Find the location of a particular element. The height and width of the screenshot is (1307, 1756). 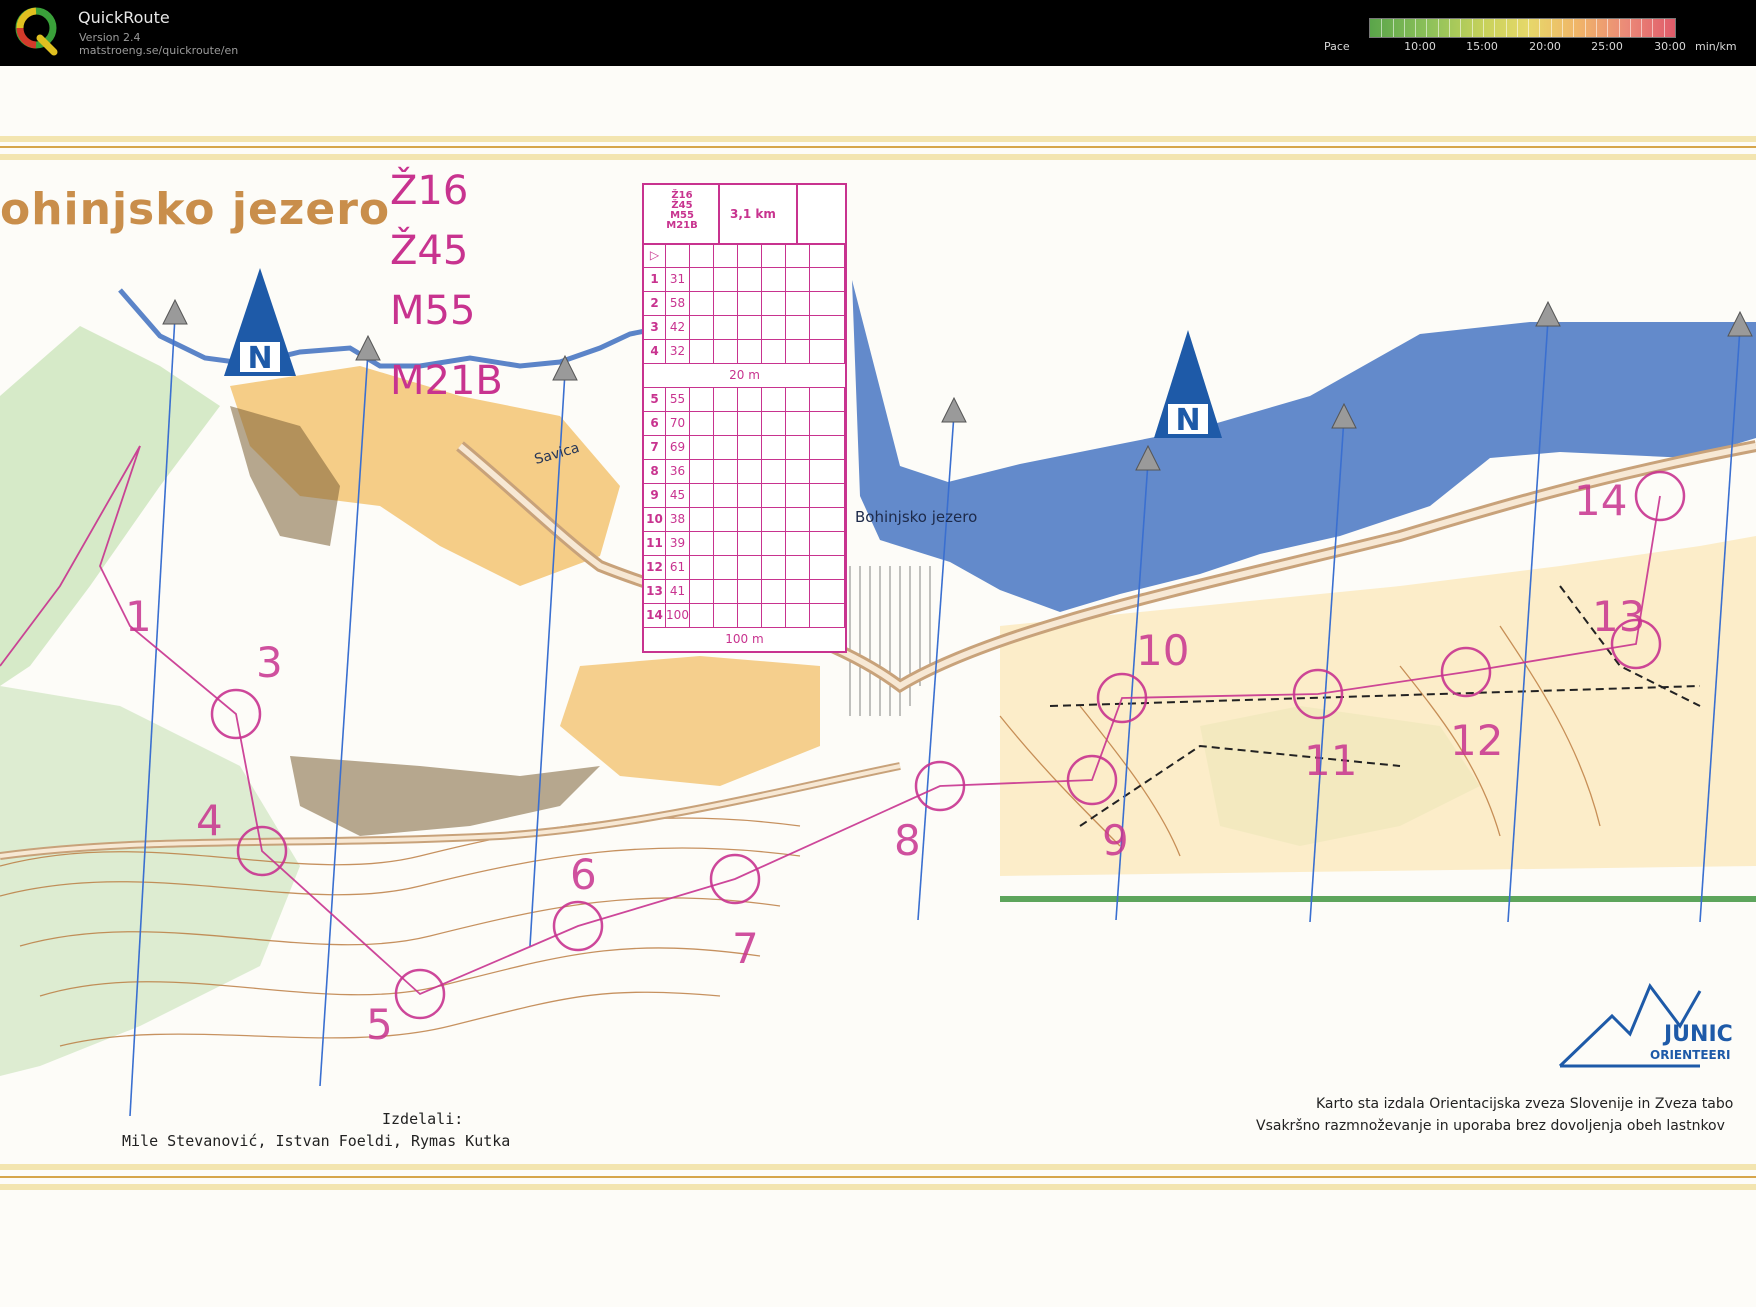

control-code-cell: 58 is located at coordinates (678, 303).